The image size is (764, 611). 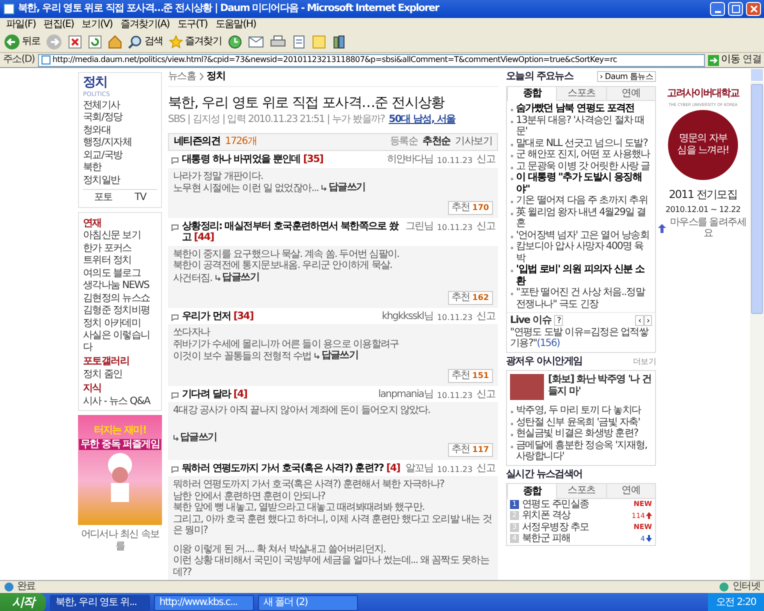 I want to click on series-link: 사실은 이렇습니다, so click(x=120, y=342).